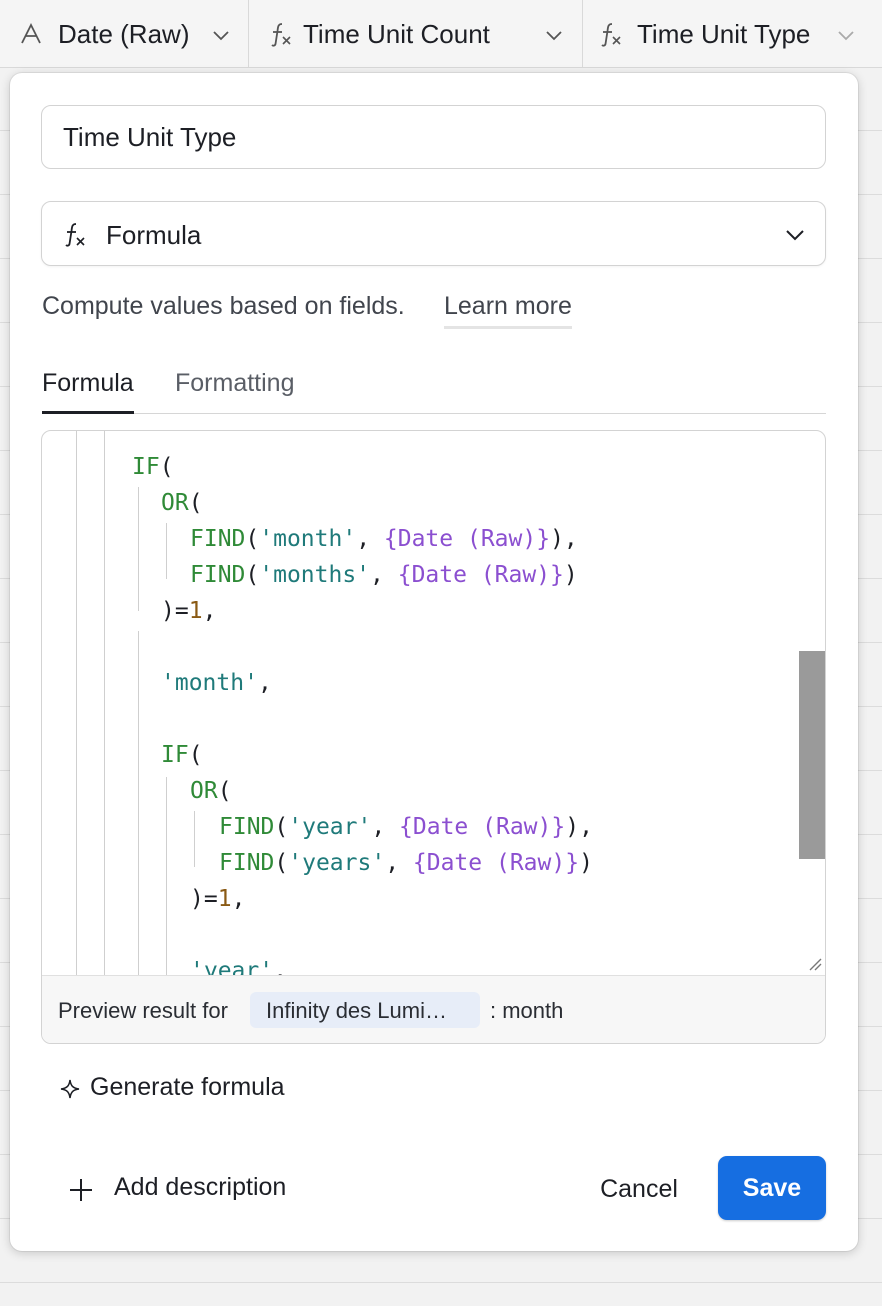  What do you see at coordinates (143, 1010) in the screenshot?
I see `preview-label: Preview result for` at bounding box center [143, 1010].